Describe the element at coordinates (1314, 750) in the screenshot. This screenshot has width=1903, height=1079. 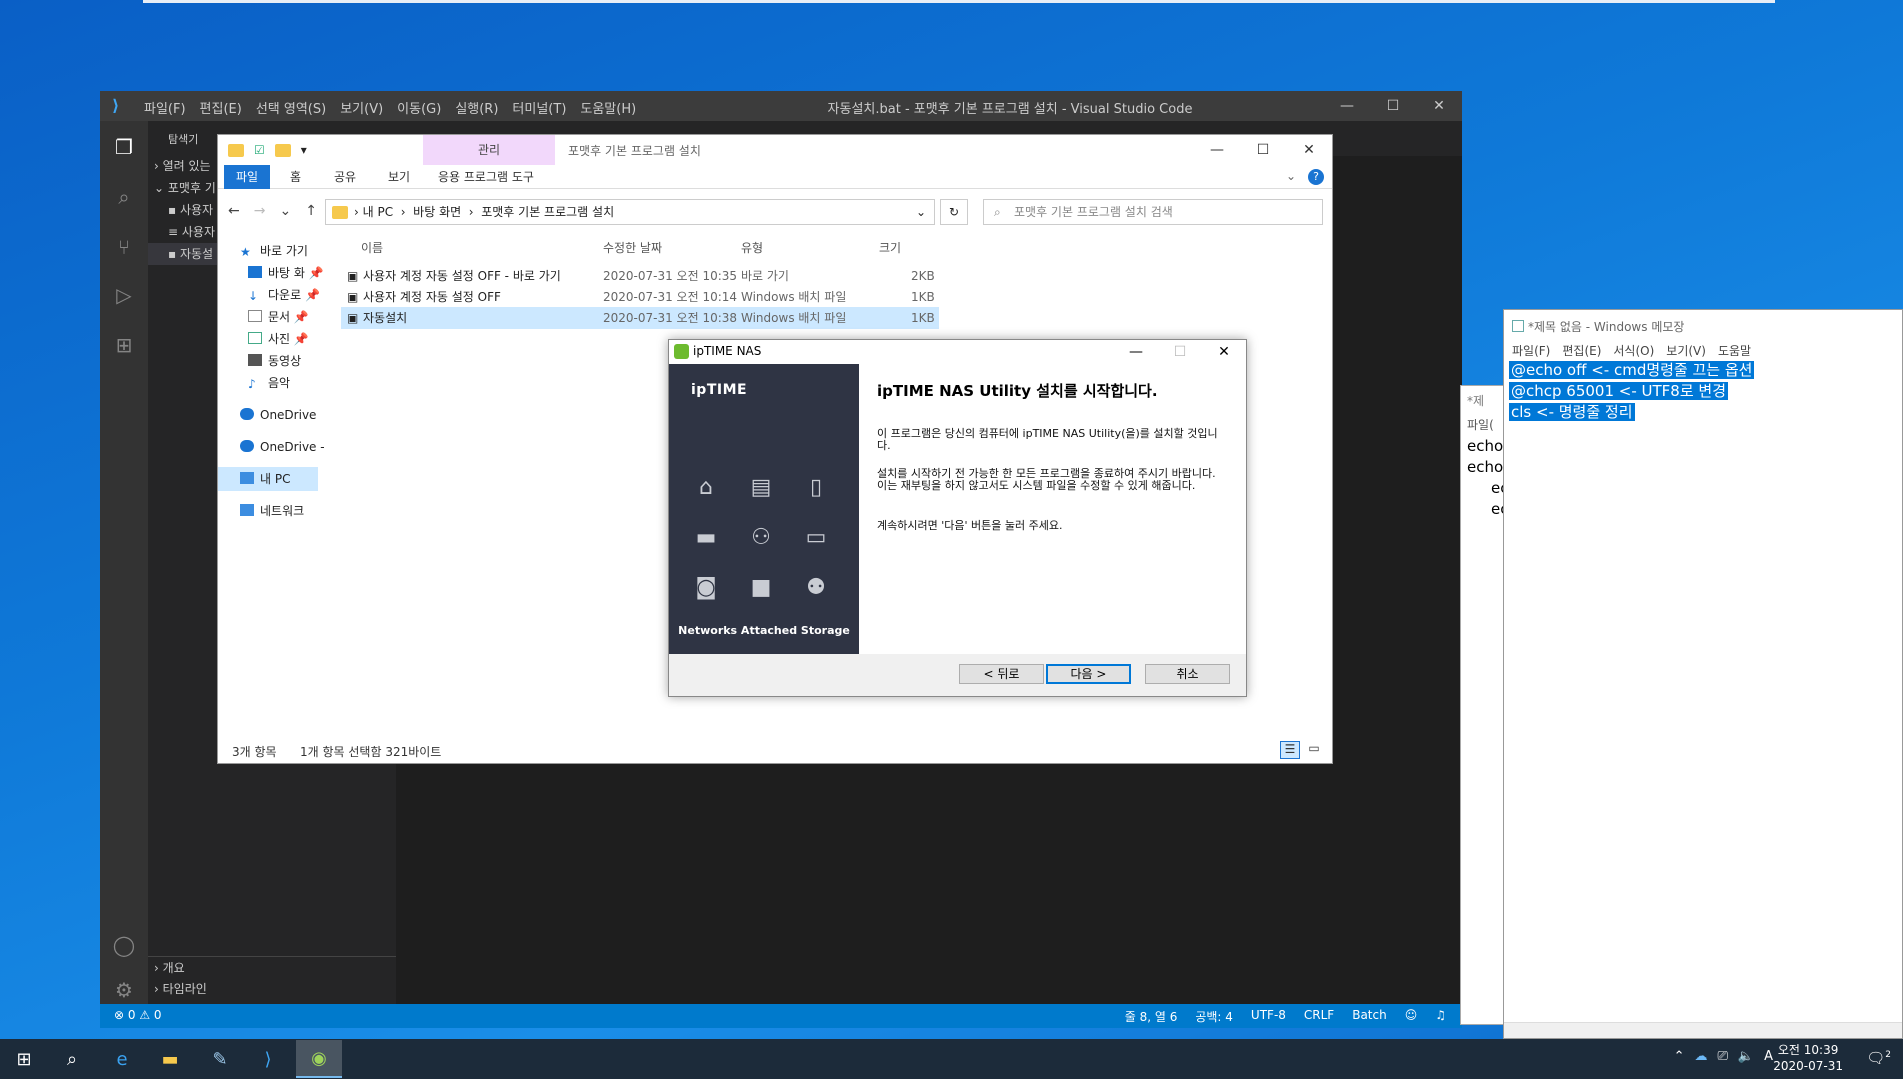
I see `tiles-view-icon: ▭` at that location.